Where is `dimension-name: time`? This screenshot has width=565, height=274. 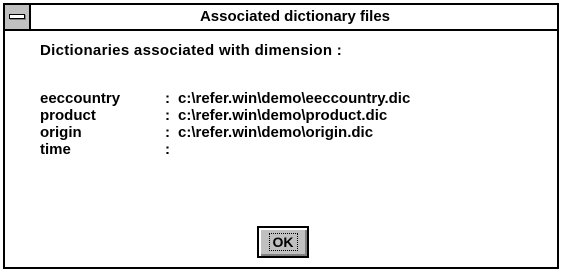
dimension-name: time is located at coordinates (55, 149).